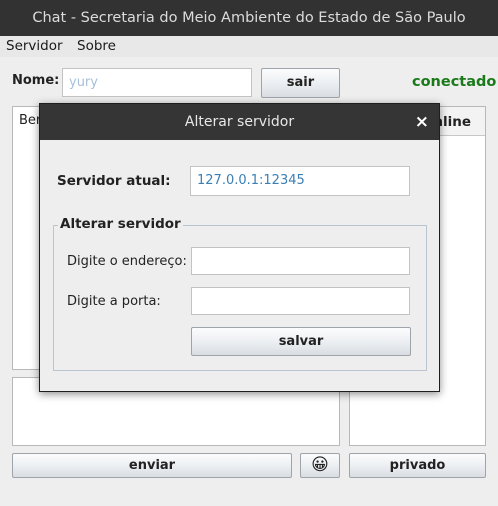 This screenshot has height=506, width=498. Describe the element at coordinates (114, 181) in the screenshot. I see `current-server-label: Servidor atual:` at that location.